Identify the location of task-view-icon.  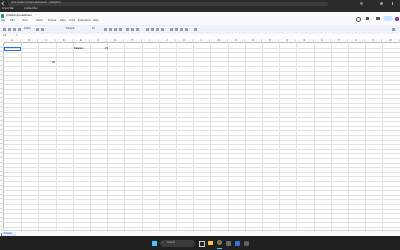
(202, 243).